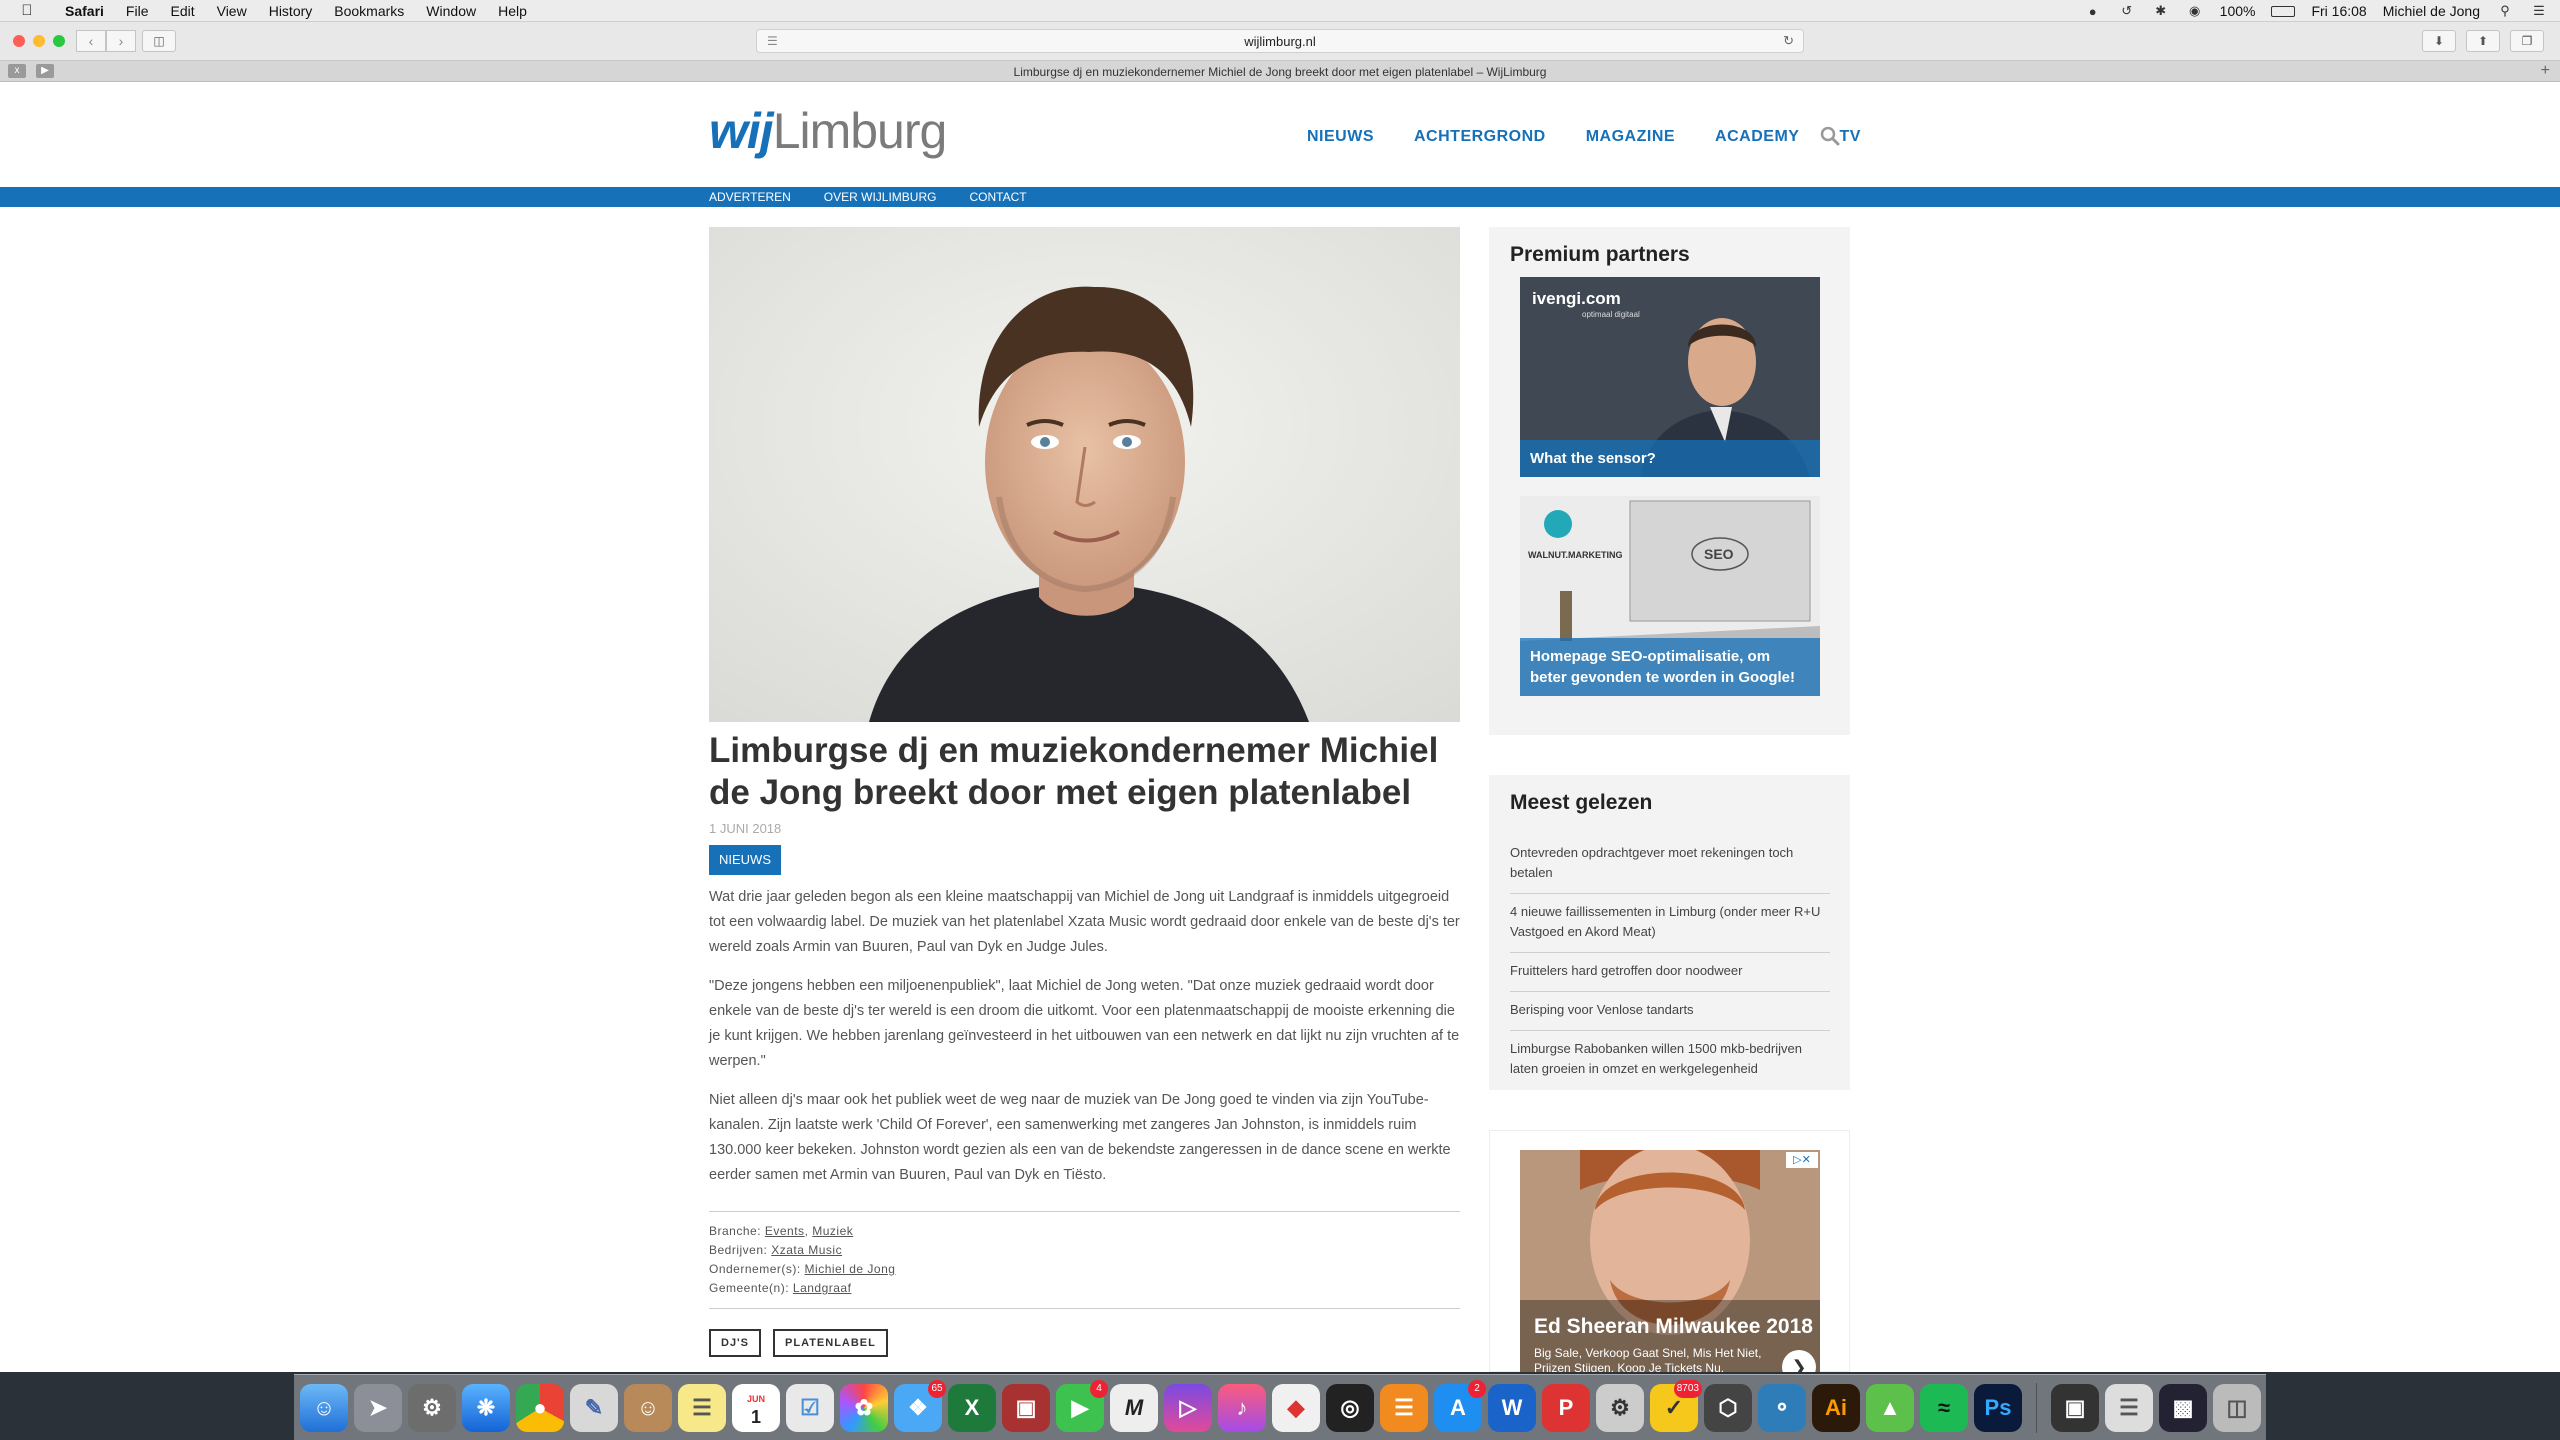 The height and width of the screenshot is (1440, 2560). What do you see at coordinates (2338, 11) in the screenshot?
I see `menu-clock: Fri 16:08` at bounding box center [2338, 11].